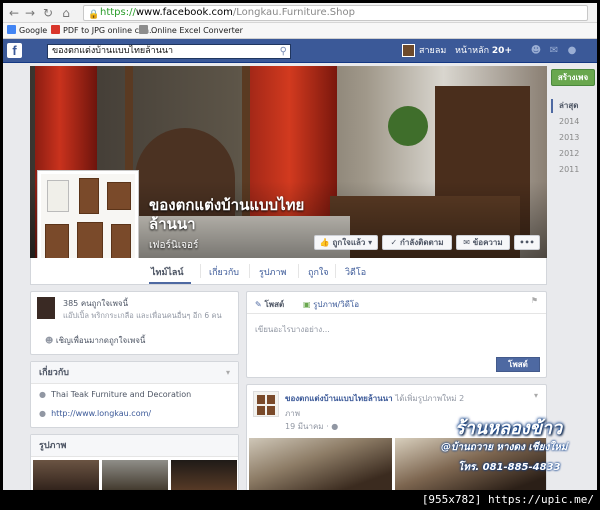 The width and height of the screenshot is (600, 510). I want to click on thumbs-up-icon: 👍, so click(324, 242).